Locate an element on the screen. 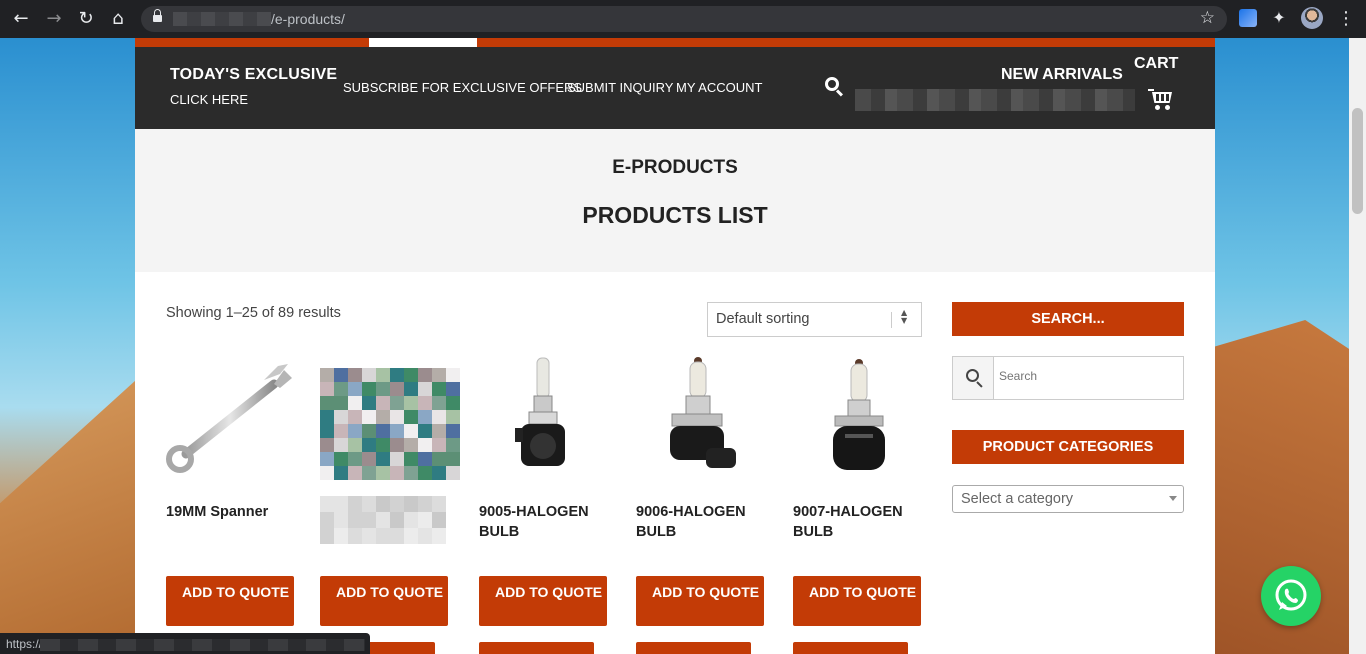 This screenshot has width=1366, height=654. top-accent-strip is located at coordinates (675, 42).